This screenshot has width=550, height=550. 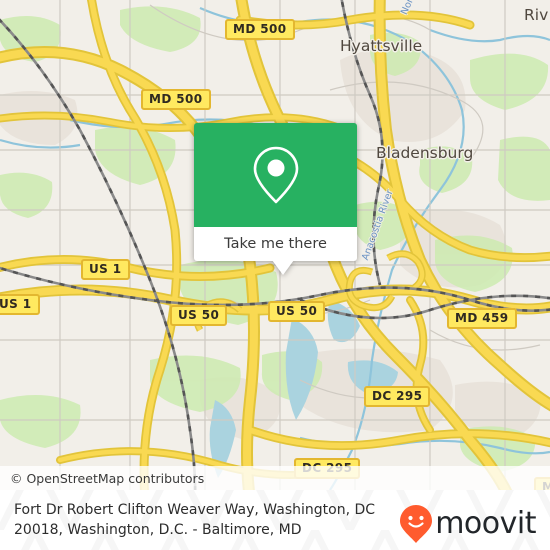 What do you see at coordinates (482, 318) in the screenshot?
I see `shield-md-459: MD 459` at bounding box center [482, 318].